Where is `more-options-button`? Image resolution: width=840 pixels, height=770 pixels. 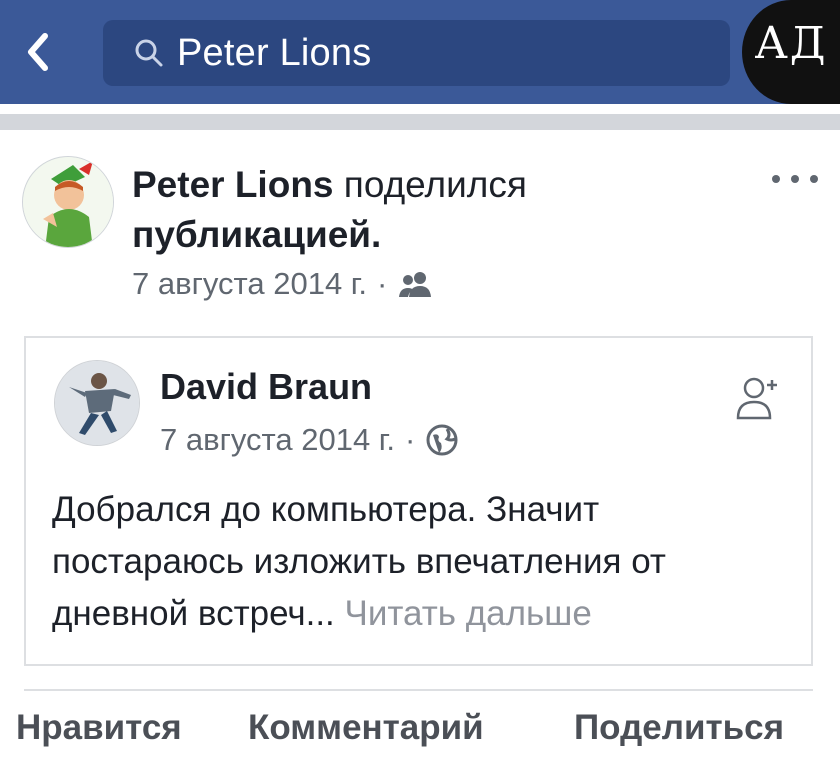
more-options-button is located at coordinates (795, 179).